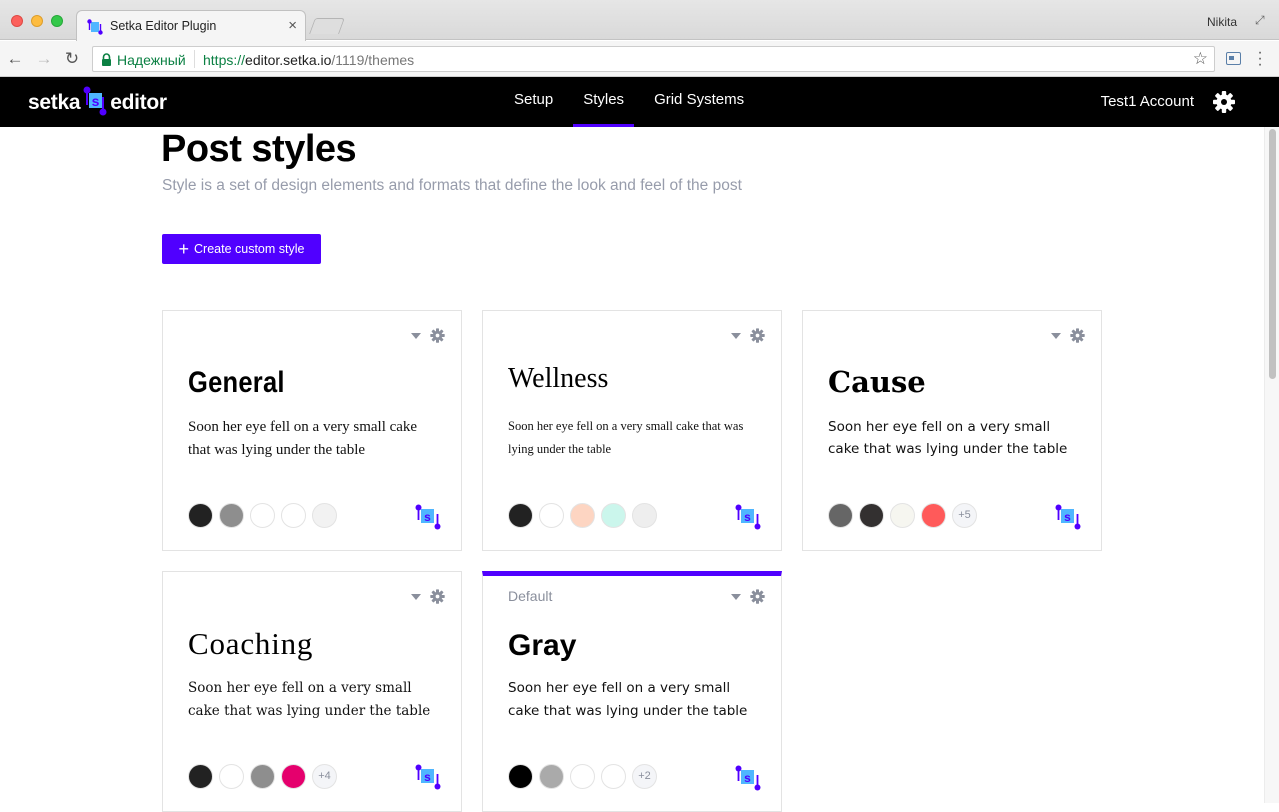 The image size is (1279, 812). What do you see at coordinates (542, 645) in the screenshot?
I see `style-title: Gray` at bounding box center [542, 645].